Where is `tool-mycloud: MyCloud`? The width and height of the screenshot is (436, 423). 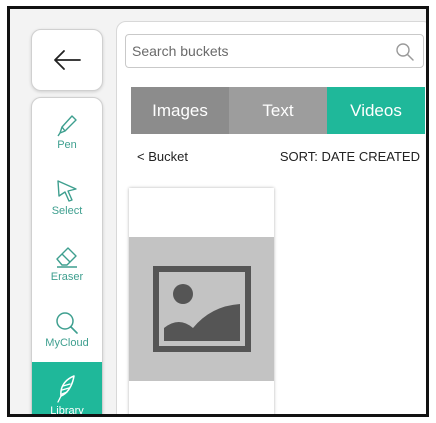
tool-mycloud: MyCloud is located at coordinates (67, 329).